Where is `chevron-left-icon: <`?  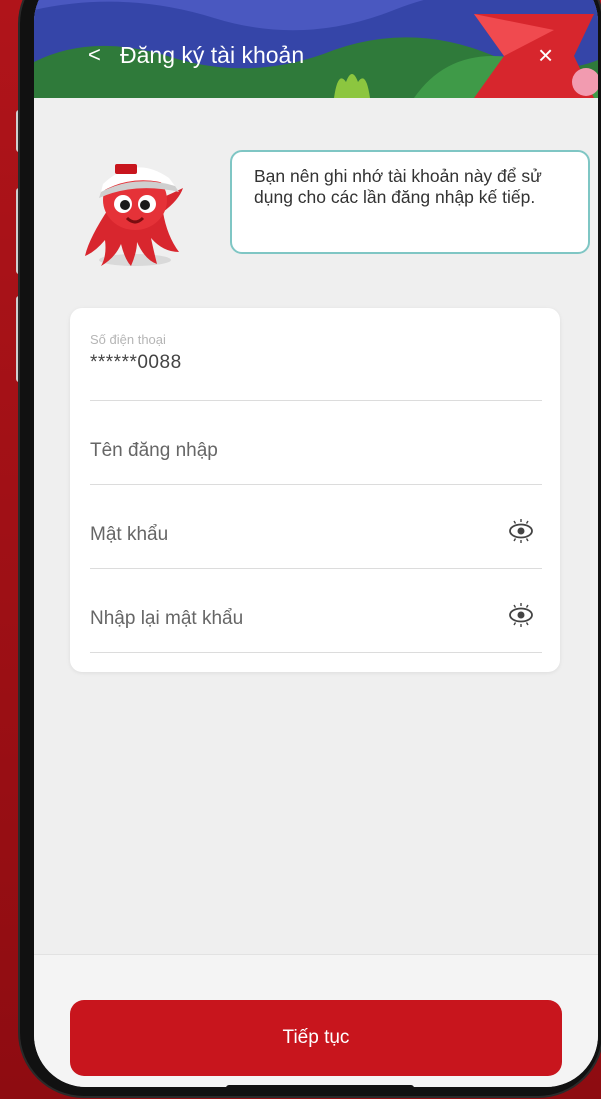 chevron-left-icon: < is located at coordinates (94, 54).